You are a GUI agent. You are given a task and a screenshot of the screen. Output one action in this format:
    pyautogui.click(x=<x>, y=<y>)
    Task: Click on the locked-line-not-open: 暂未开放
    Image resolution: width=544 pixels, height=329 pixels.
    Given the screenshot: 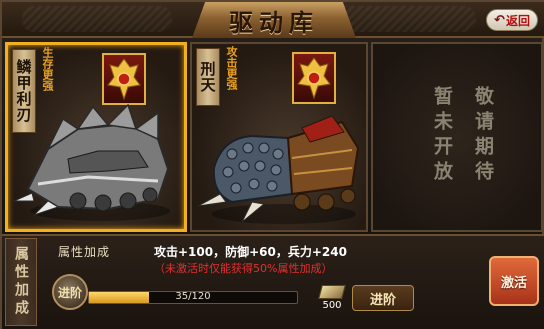 What is the action you would take?
    pyautogui.click(x=442, y=136)
    